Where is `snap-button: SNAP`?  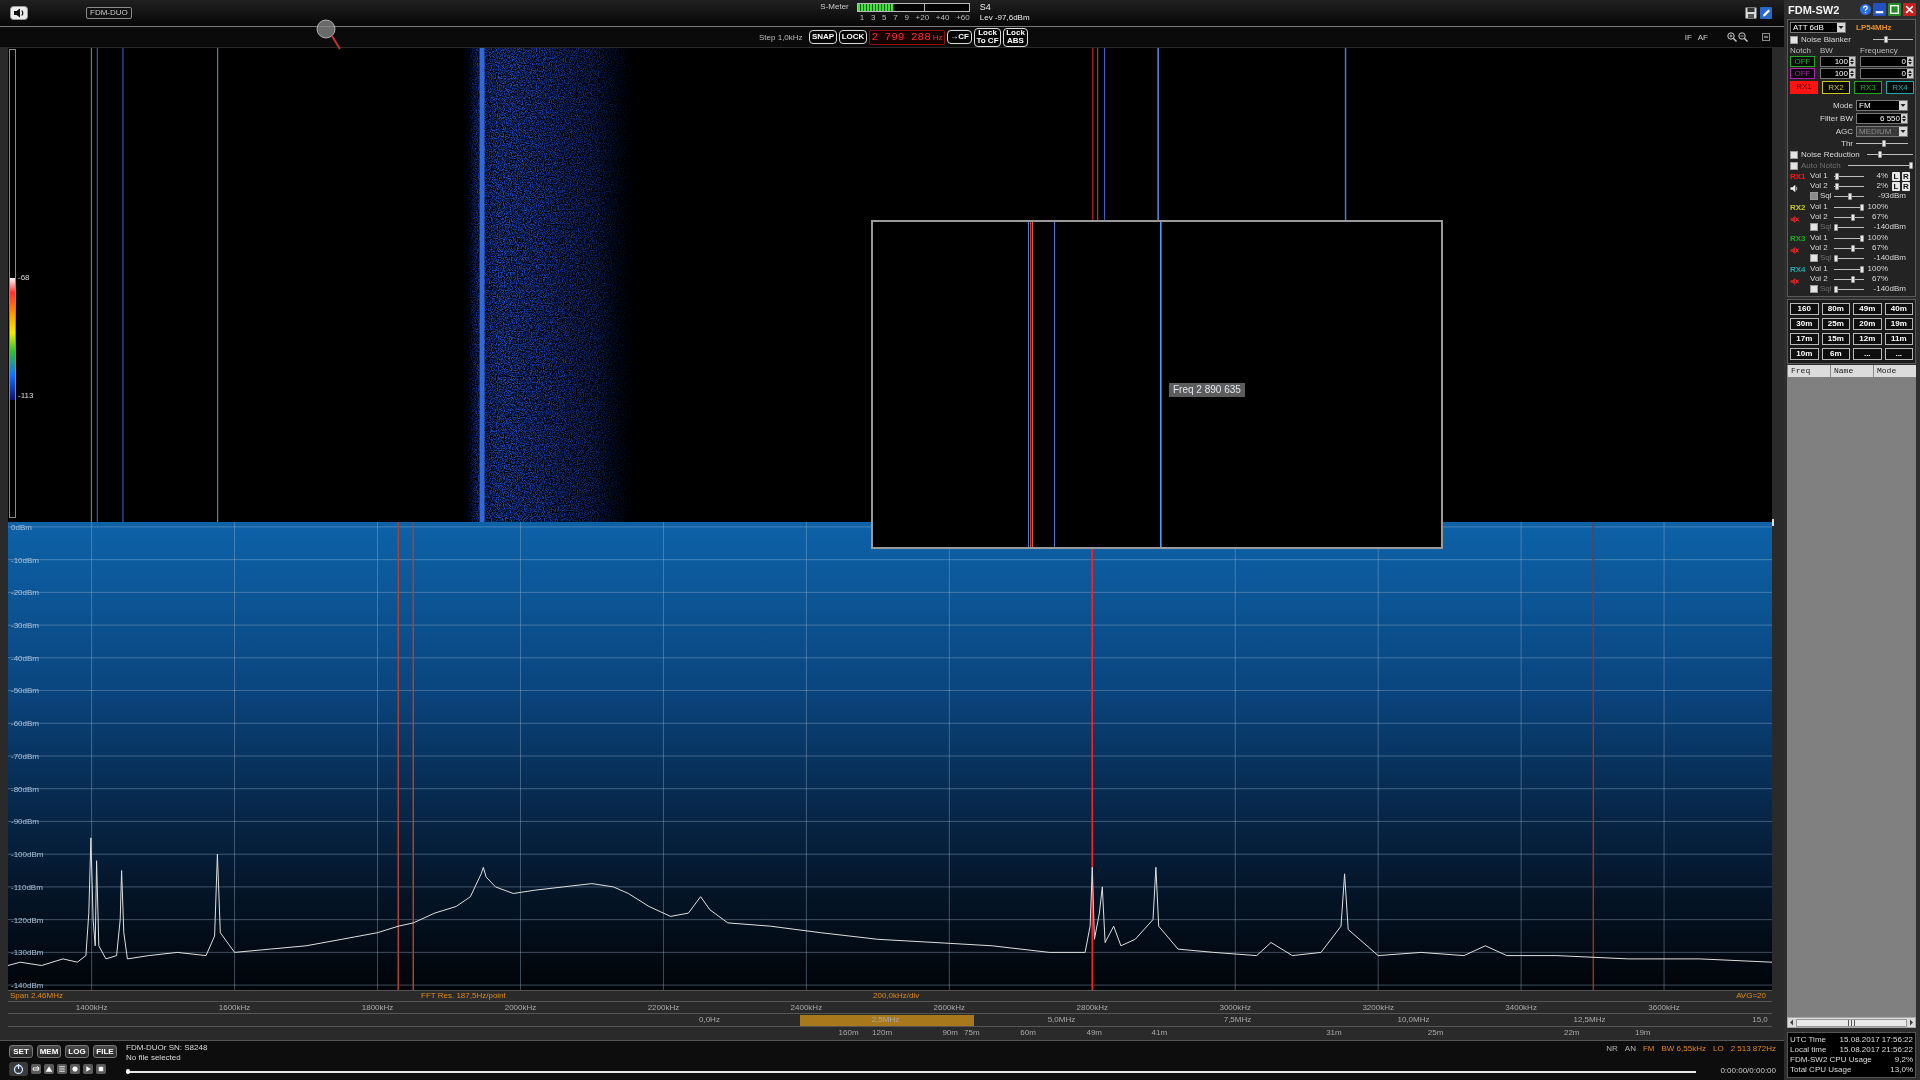
snap-button: SNAP is located at coordinates (823, 37).